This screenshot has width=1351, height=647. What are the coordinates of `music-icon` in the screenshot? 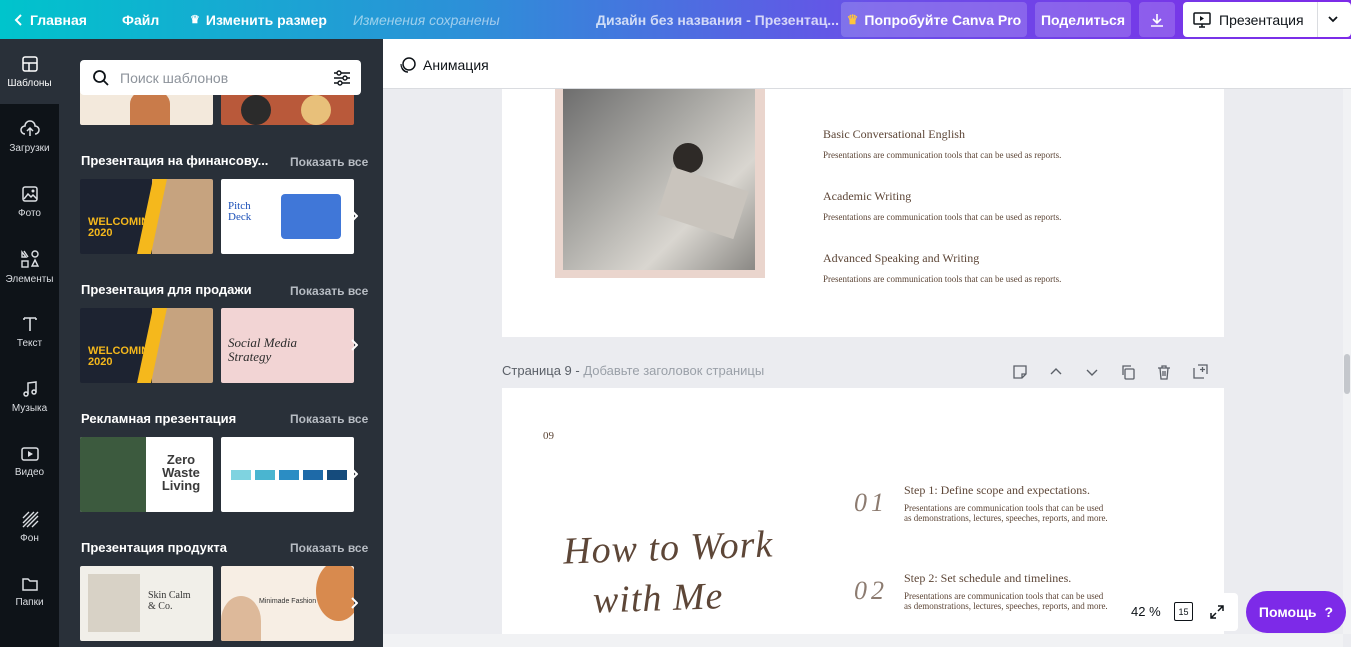 It's located at (29, 388).